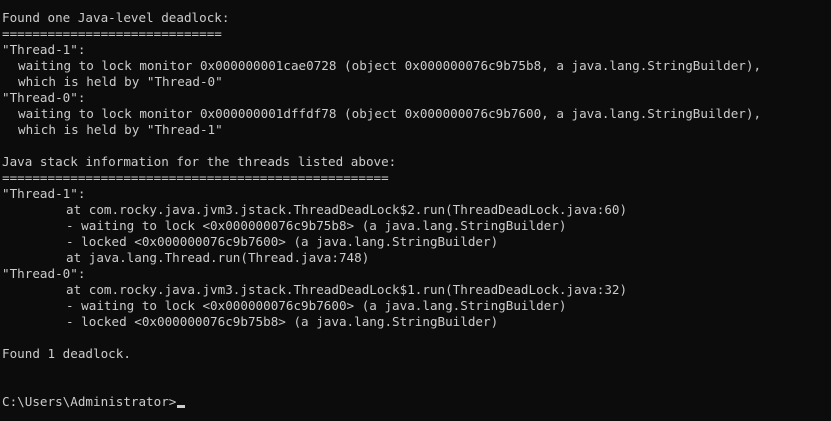 The image size is (831, 421). What do you see at coordinates (120, 81) in the screenshot?
I see `console-line: which is held by "Thread-0"` at bounding box center [120, 81].